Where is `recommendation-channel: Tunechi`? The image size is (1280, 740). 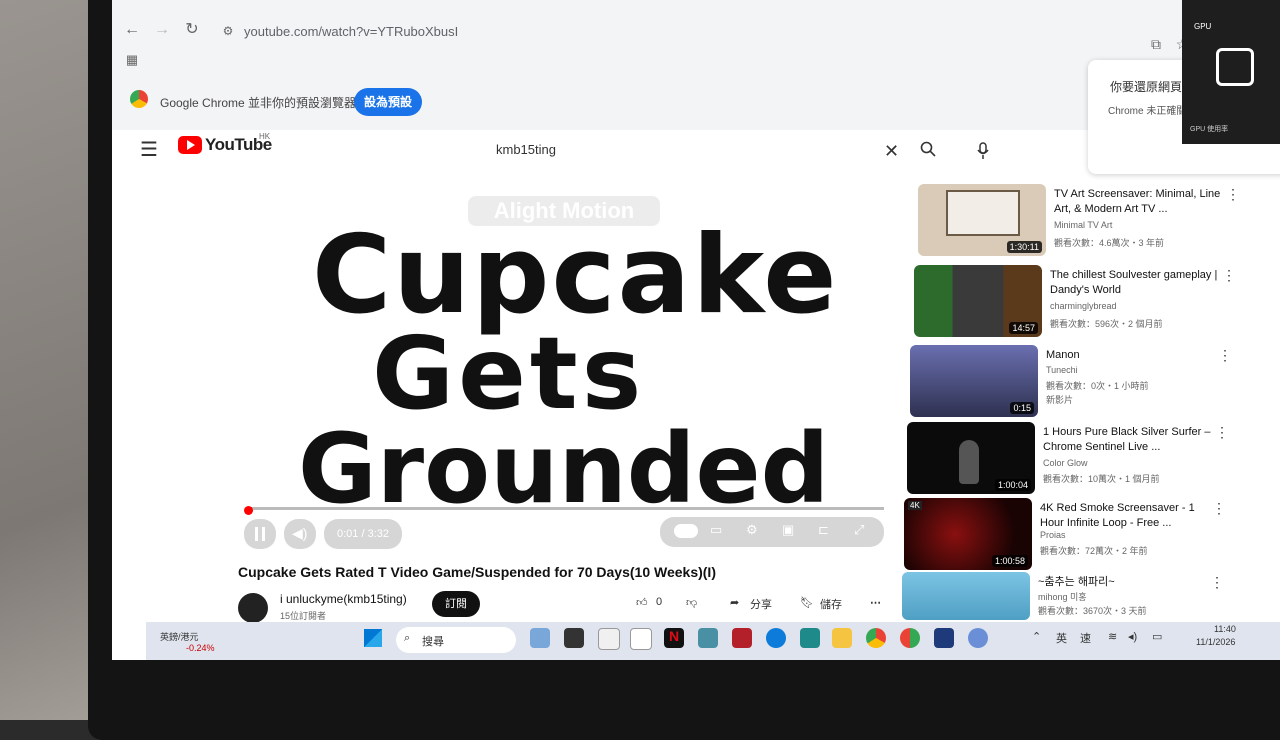 recommendation-channel: Tunechi is located at coordinates (1062, 370).